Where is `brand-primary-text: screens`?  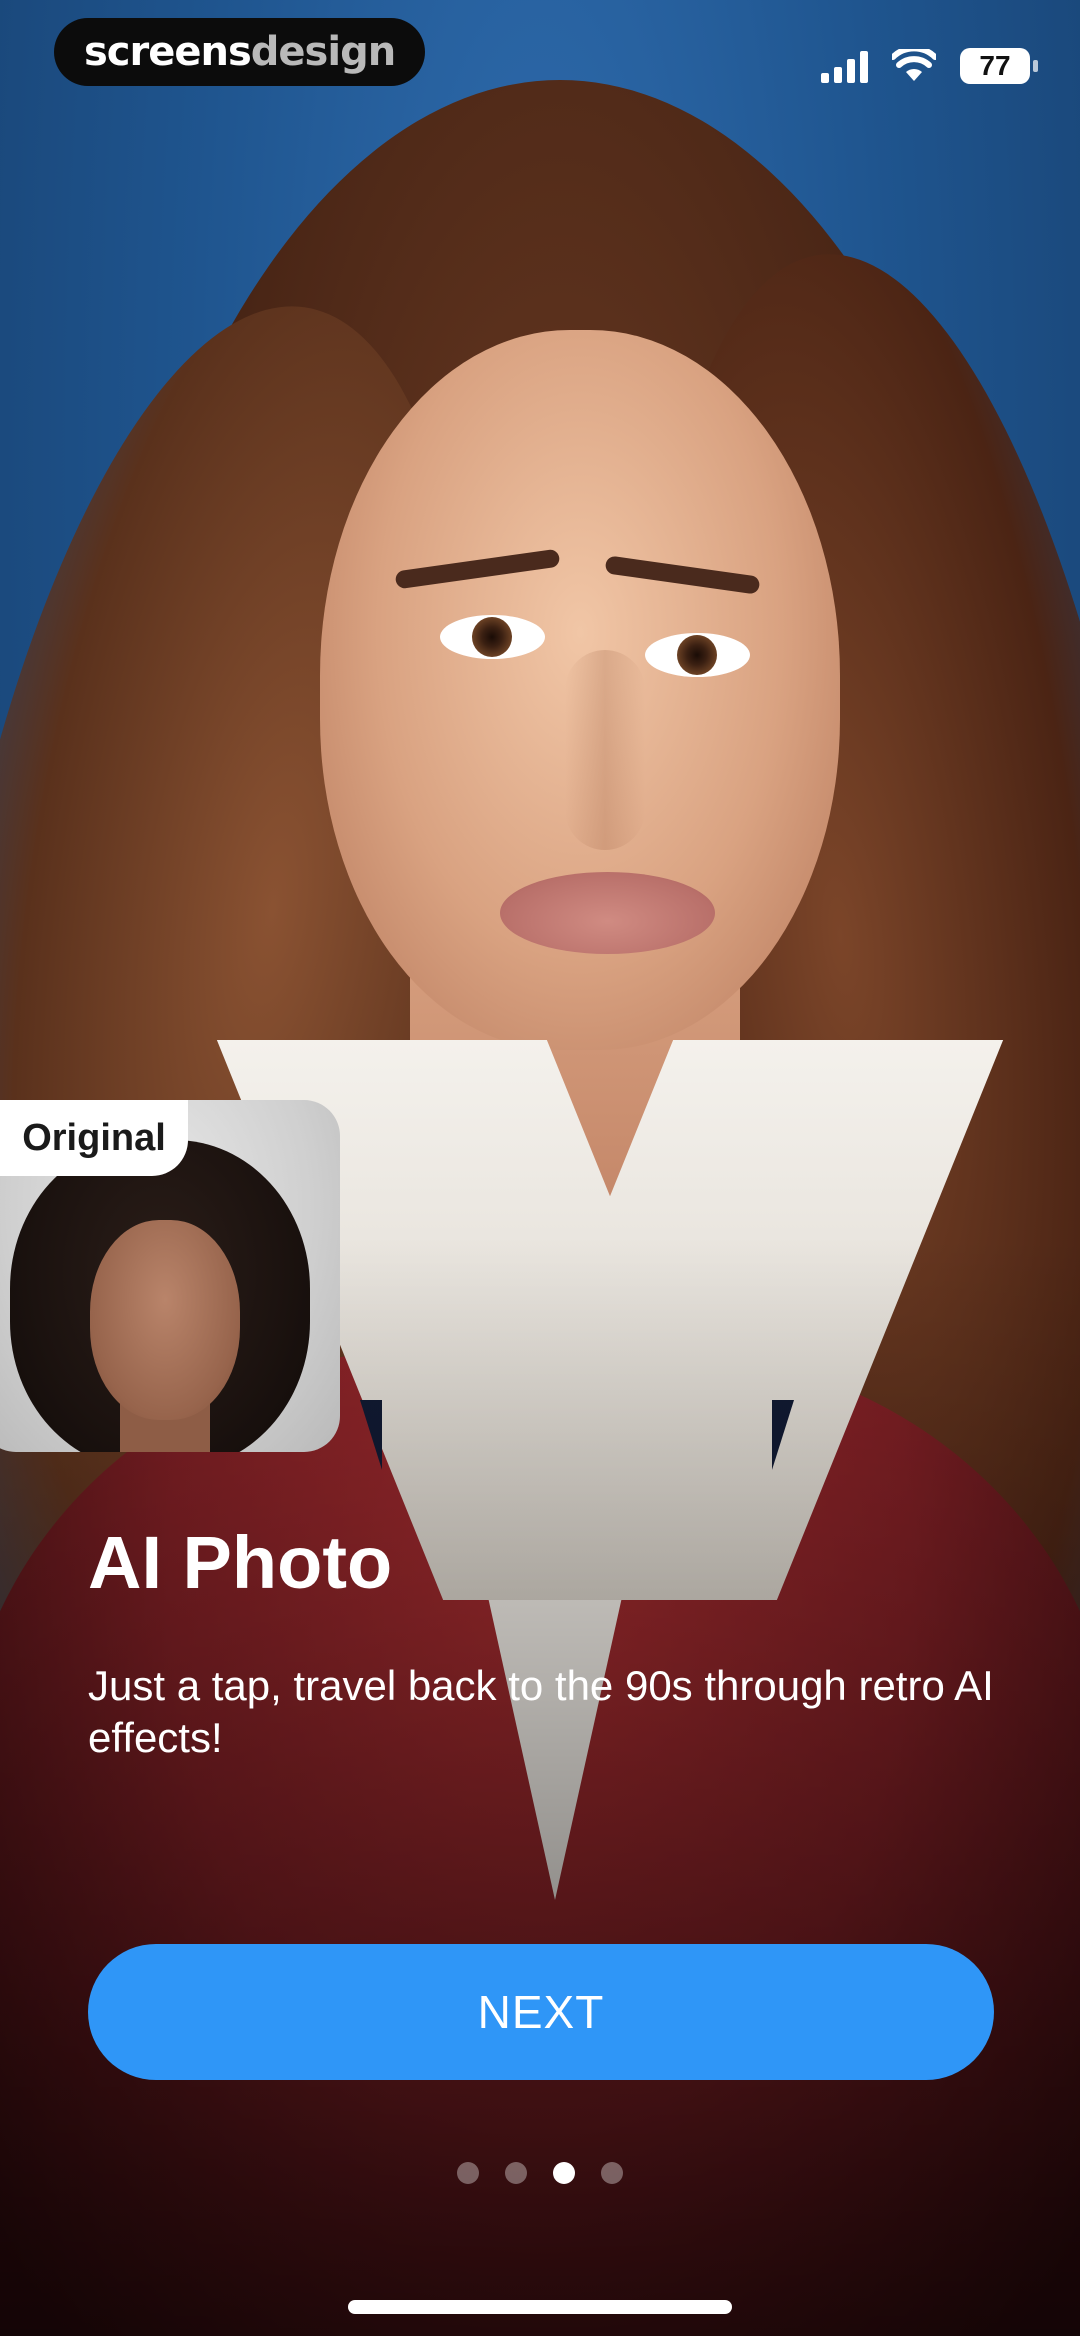
brand-primary-text: screens is located at coordinates (168, 52).